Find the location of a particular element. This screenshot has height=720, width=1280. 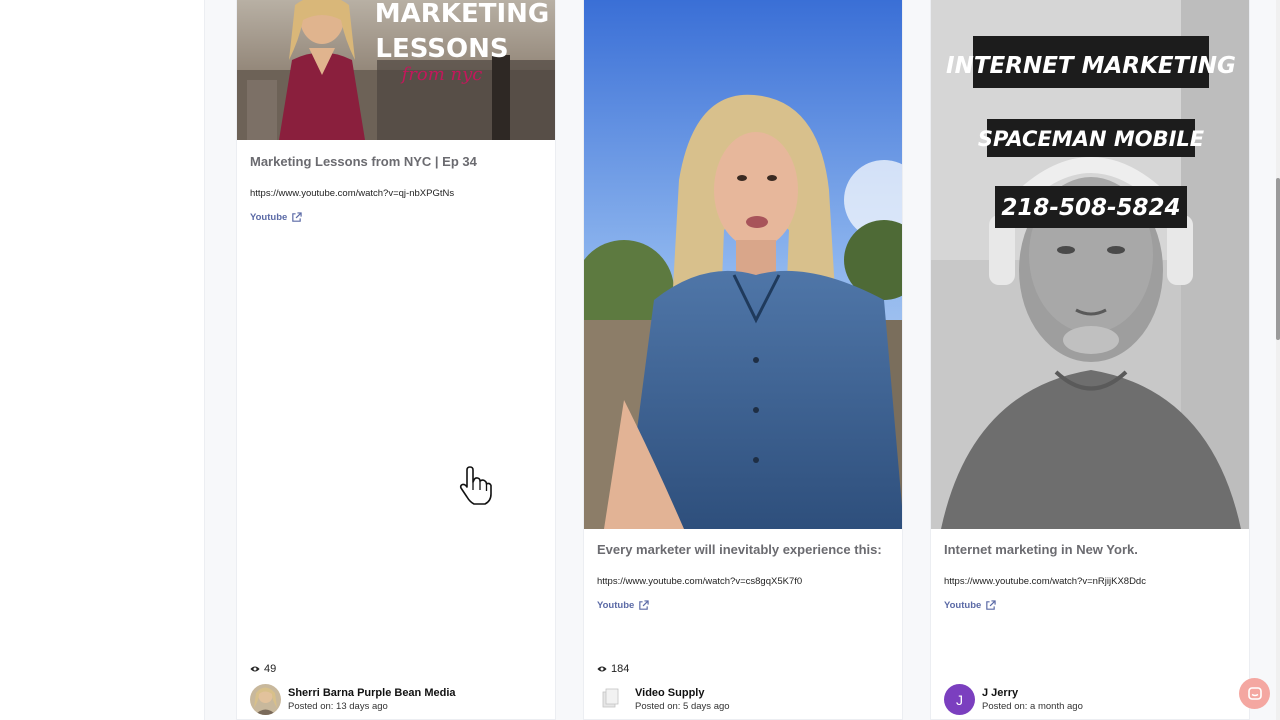

scrollbar-thumb is located at coordinates (1278, 259).